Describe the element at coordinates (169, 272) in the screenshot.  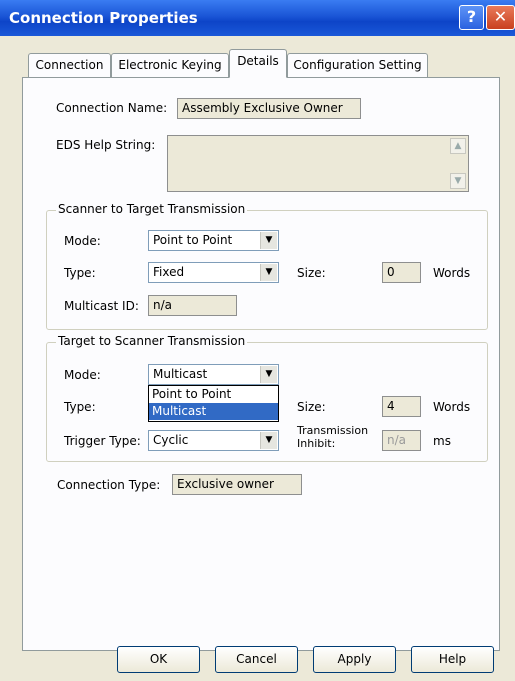
I see `s2t-type-value: Fixed` at that location.